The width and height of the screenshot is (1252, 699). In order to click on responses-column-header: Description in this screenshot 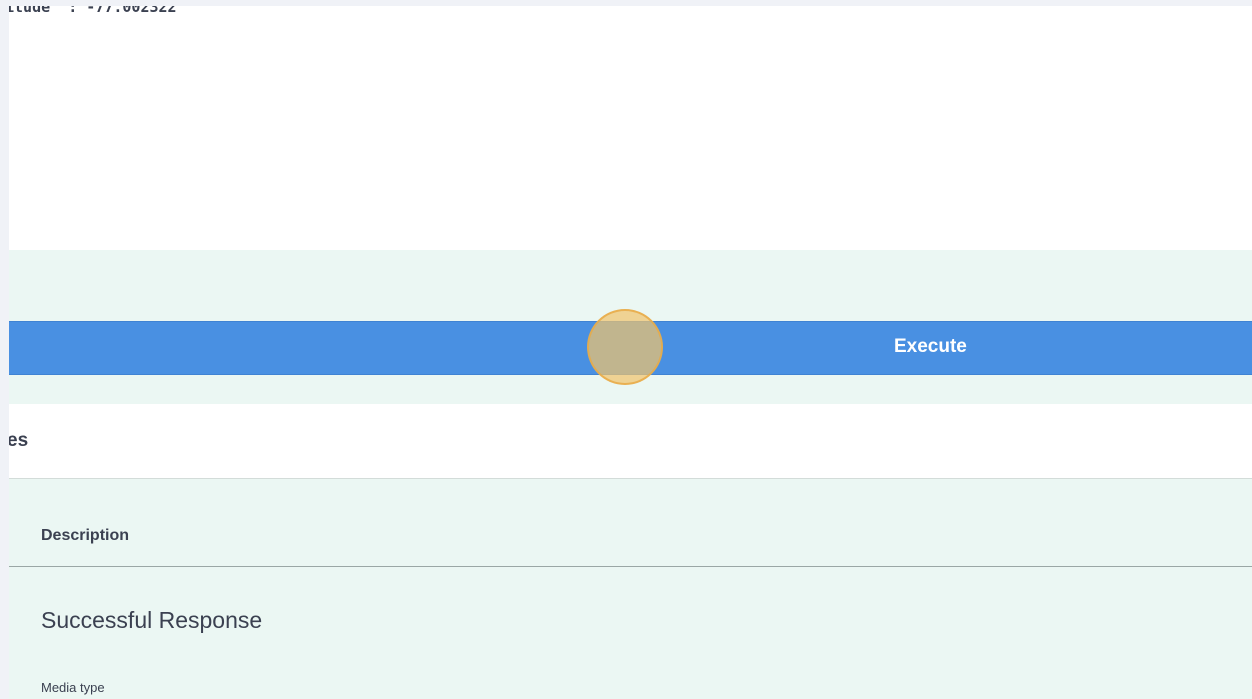, I will do `click(630, 523)`.